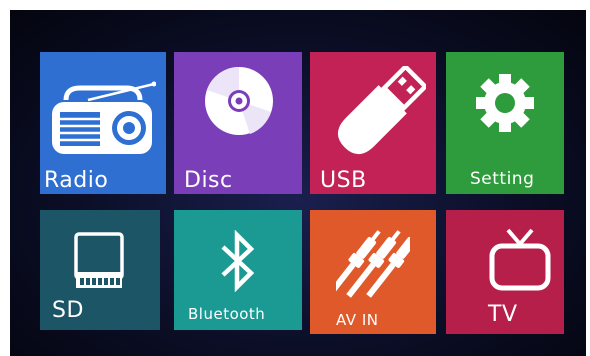  What do you see at coordinates (373, 264) in the screenshot?
I see `av-cable-icon` at bounding box center [373, 264].